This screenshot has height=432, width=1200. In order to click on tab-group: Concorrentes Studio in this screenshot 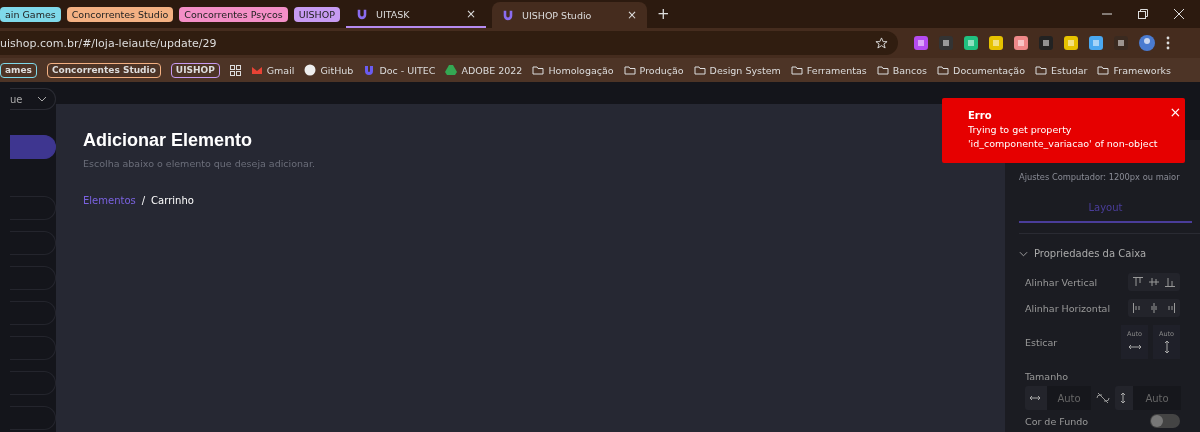, I will do `click(120, 14)`.